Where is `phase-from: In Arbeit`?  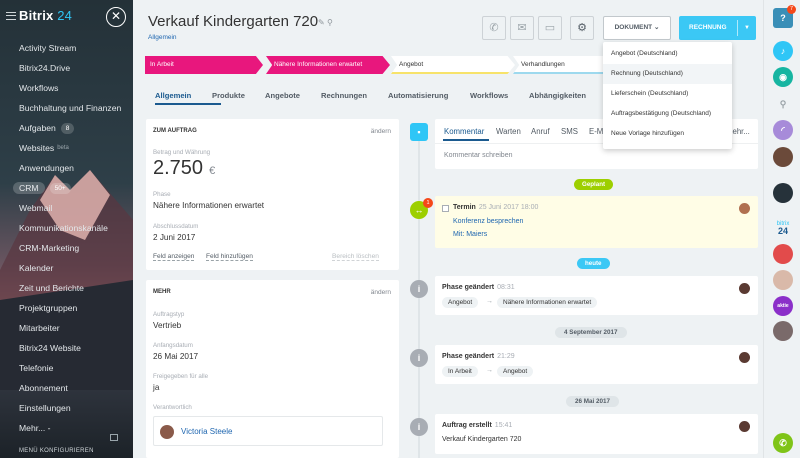 phase-from: In Arbeit is located at coordinates (460, 371).